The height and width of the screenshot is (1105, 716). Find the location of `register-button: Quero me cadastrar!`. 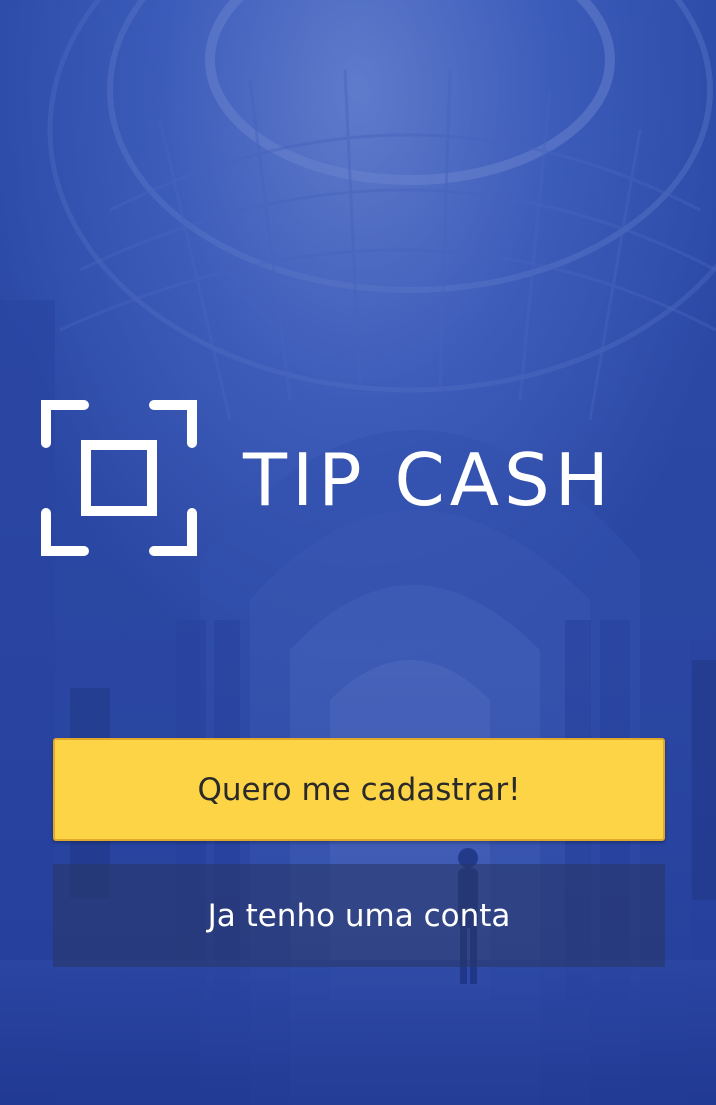

register-button: Quero me cadastrar! is located at coordinates (359, 789).